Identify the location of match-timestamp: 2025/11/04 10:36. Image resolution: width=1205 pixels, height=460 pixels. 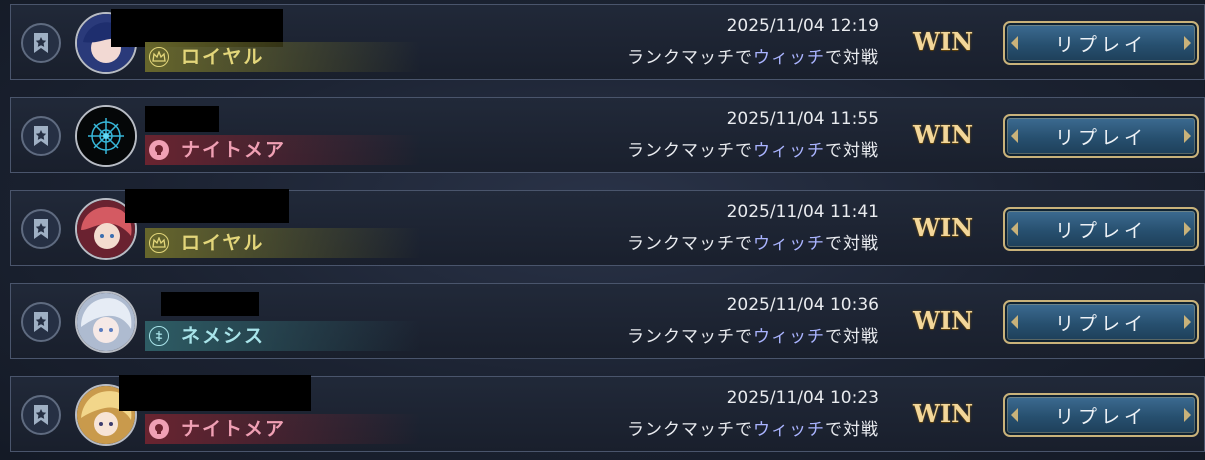
(802, 305).